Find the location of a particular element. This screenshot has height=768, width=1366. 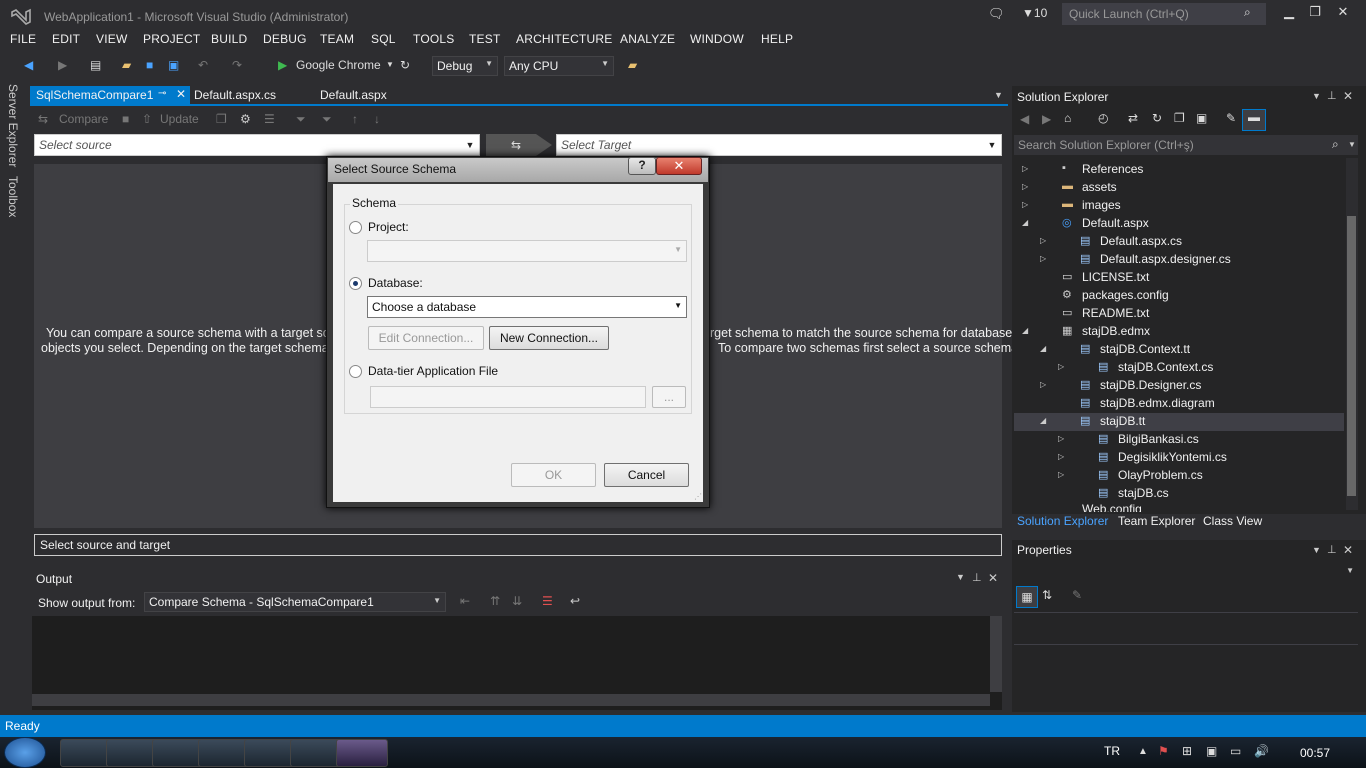

start-button is located at coordinates (25, 752).